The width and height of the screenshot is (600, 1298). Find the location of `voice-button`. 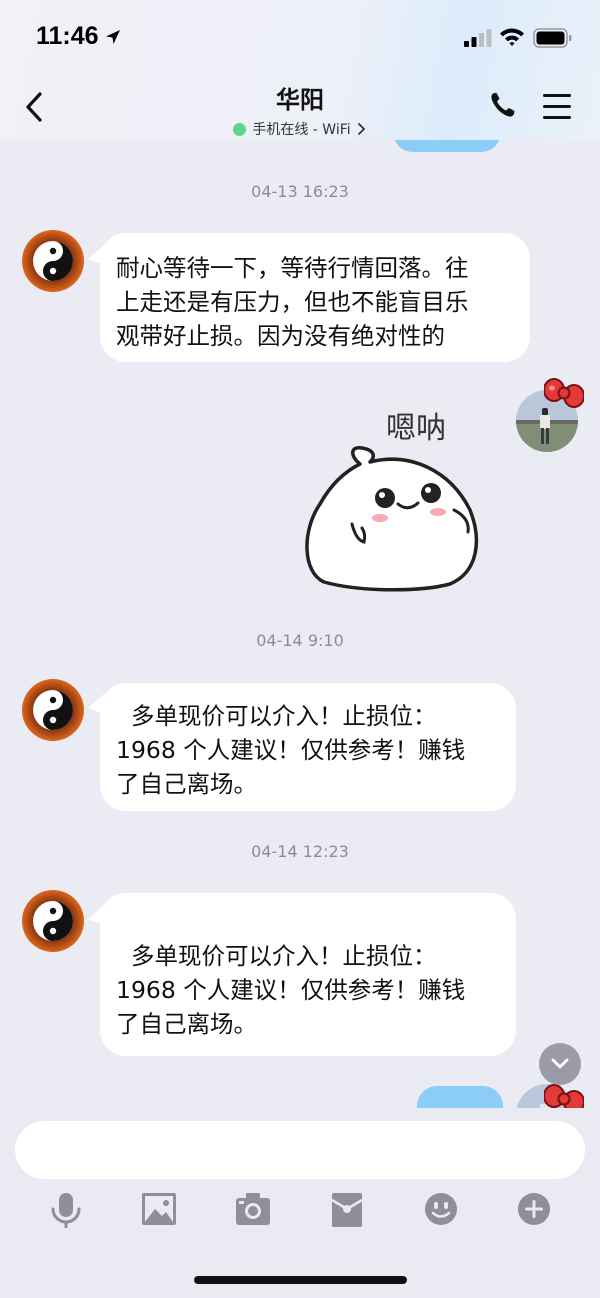

voice-button is located at coordinates (66, 1213).